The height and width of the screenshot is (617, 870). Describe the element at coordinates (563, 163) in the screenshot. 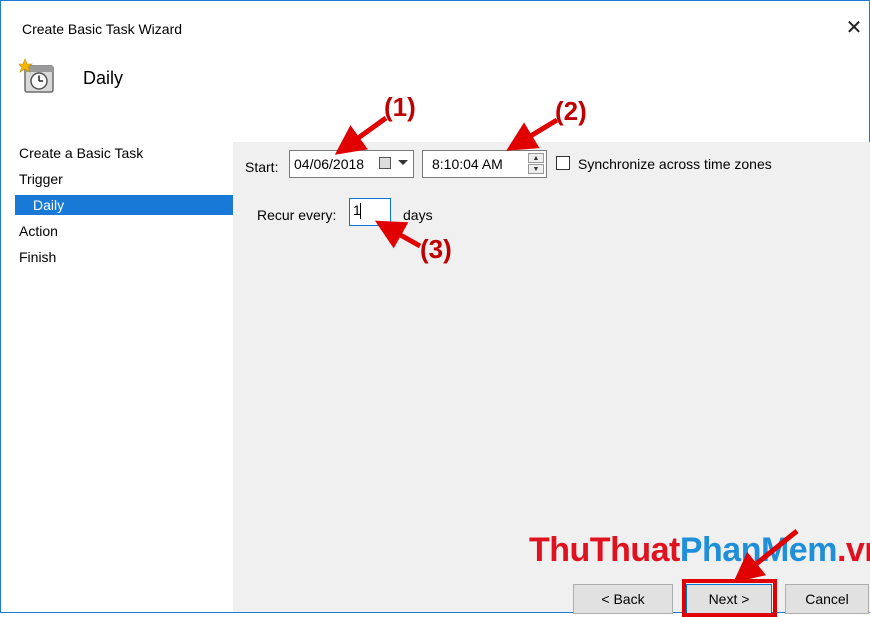

I see `sync-timezones-checkbox` at that location.